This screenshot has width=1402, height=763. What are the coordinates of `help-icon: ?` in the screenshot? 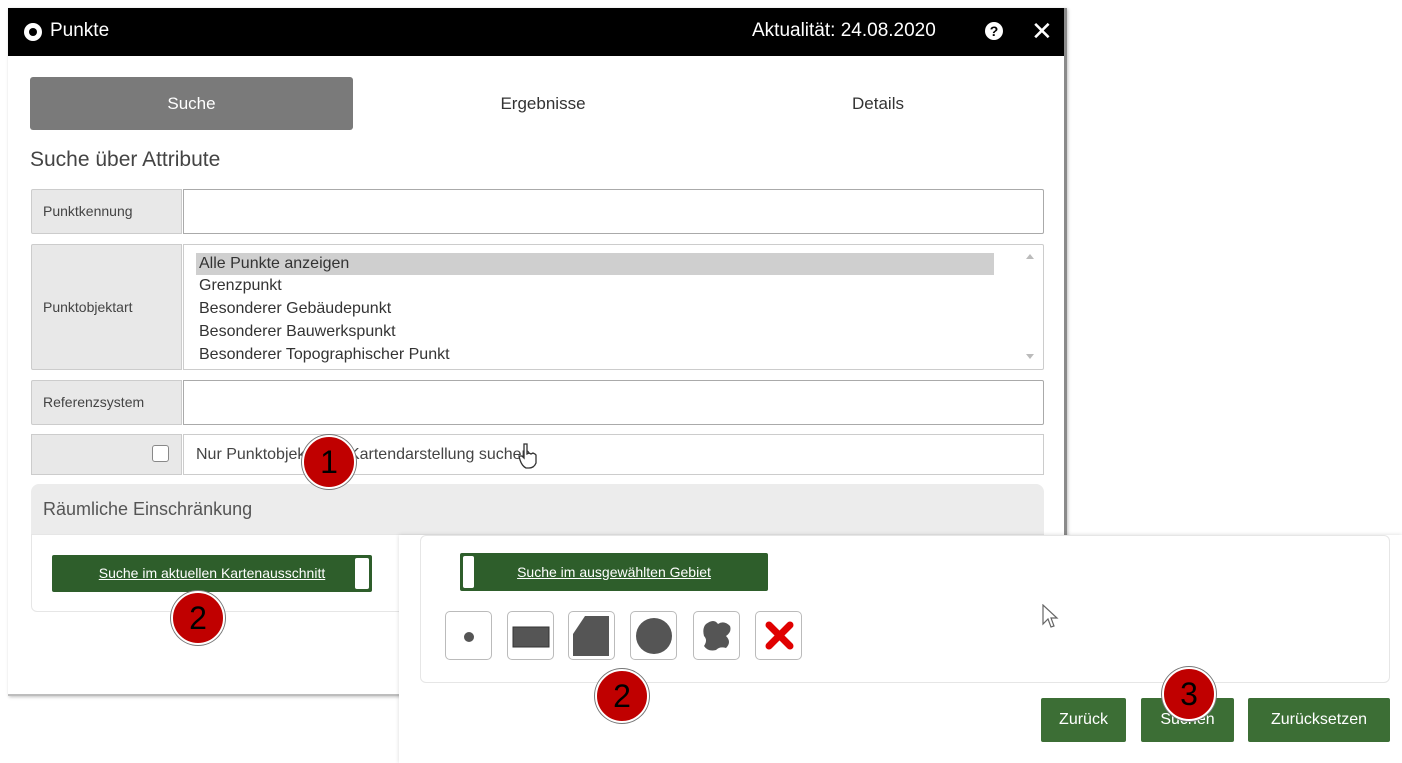 It's located at (994, 31).